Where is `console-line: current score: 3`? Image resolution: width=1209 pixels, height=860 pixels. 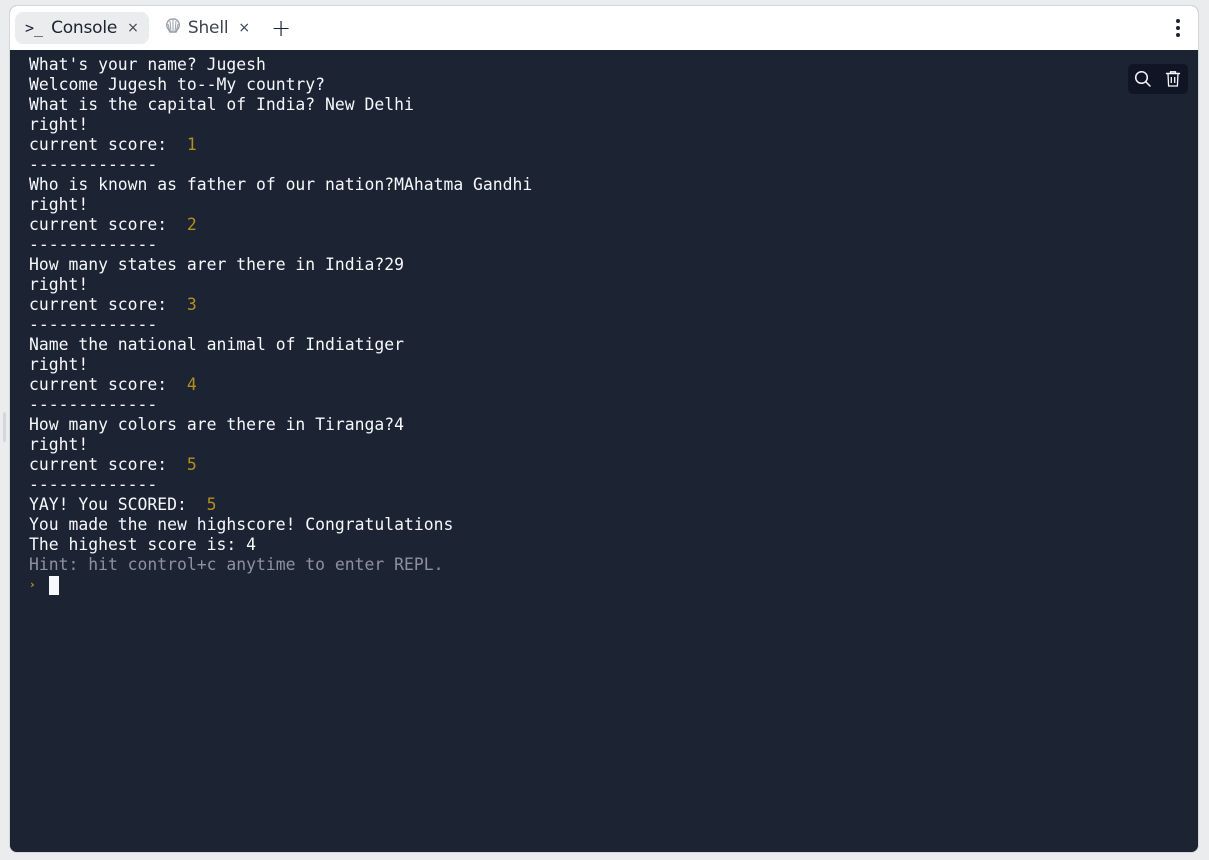 console-line: current score: 3 is located at coordinates (613, 305).